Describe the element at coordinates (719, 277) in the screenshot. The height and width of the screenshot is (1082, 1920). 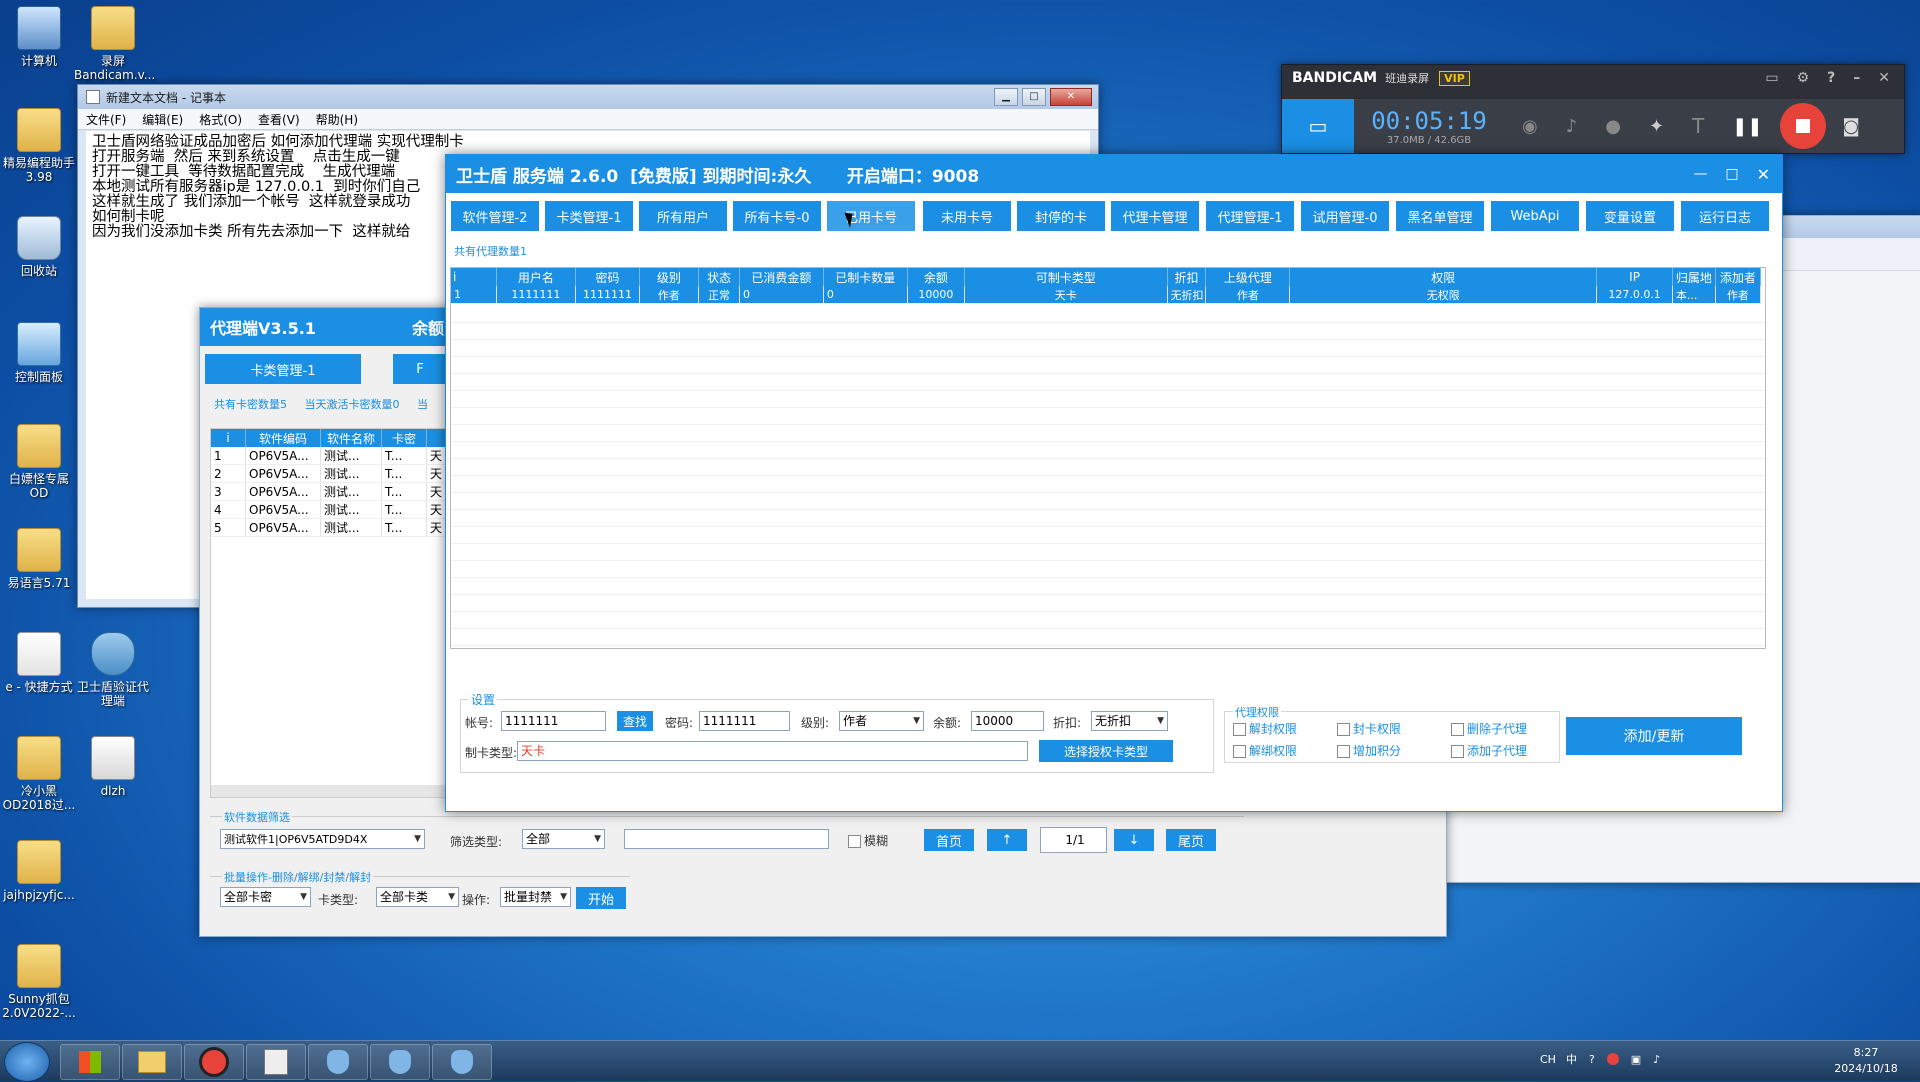
I see `col-status: 状态` at that location.